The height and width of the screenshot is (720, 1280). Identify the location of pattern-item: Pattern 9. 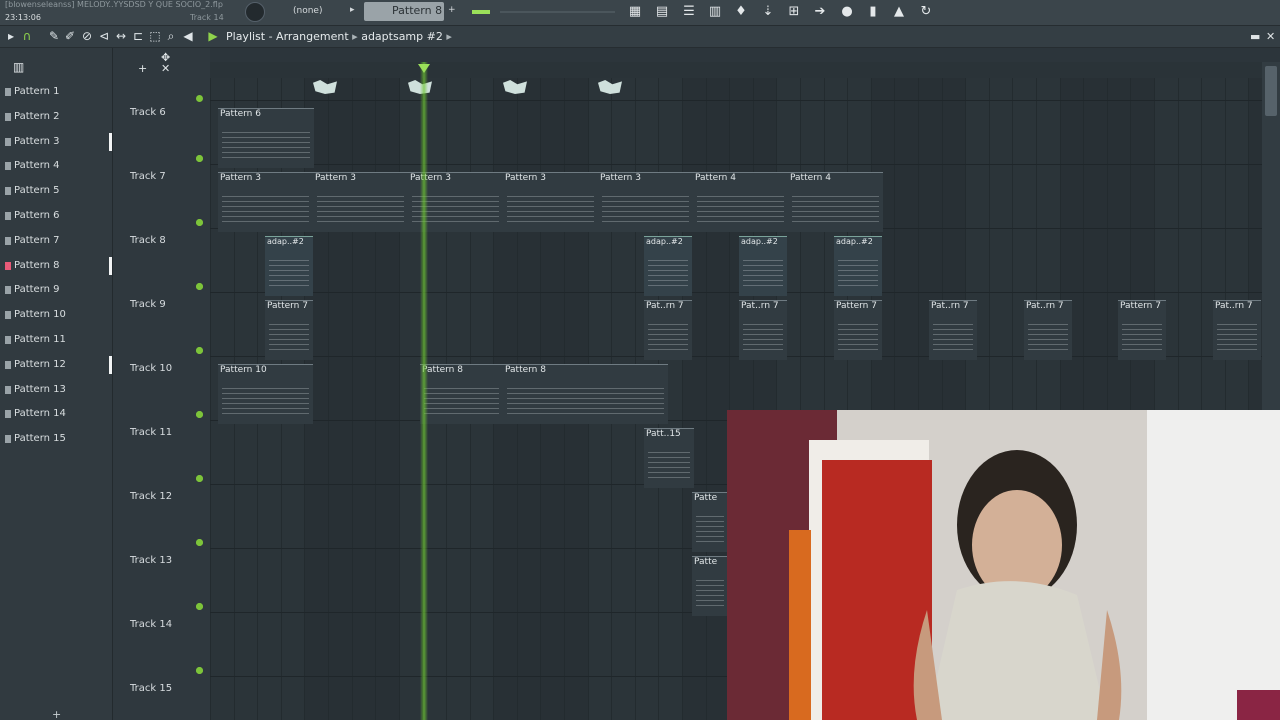
(56, 290).